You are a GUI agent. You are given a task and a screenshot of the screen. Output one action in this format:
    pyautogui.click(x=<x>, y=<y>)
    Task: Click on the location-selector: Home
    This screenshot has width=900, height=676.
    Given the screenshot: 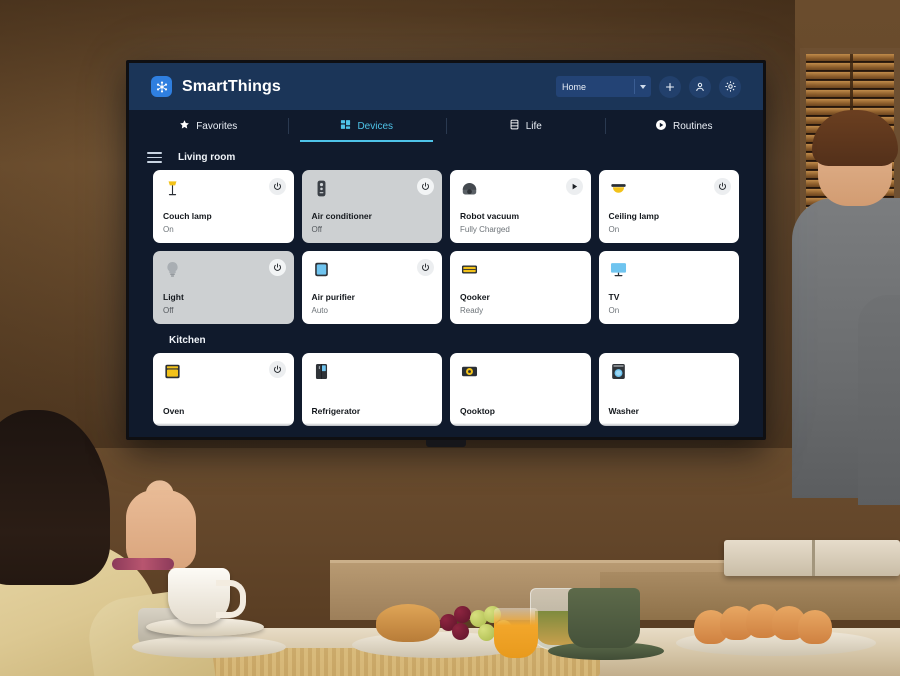 What is the action you would take?
    pyautogui.click(x=603, y=86)
    